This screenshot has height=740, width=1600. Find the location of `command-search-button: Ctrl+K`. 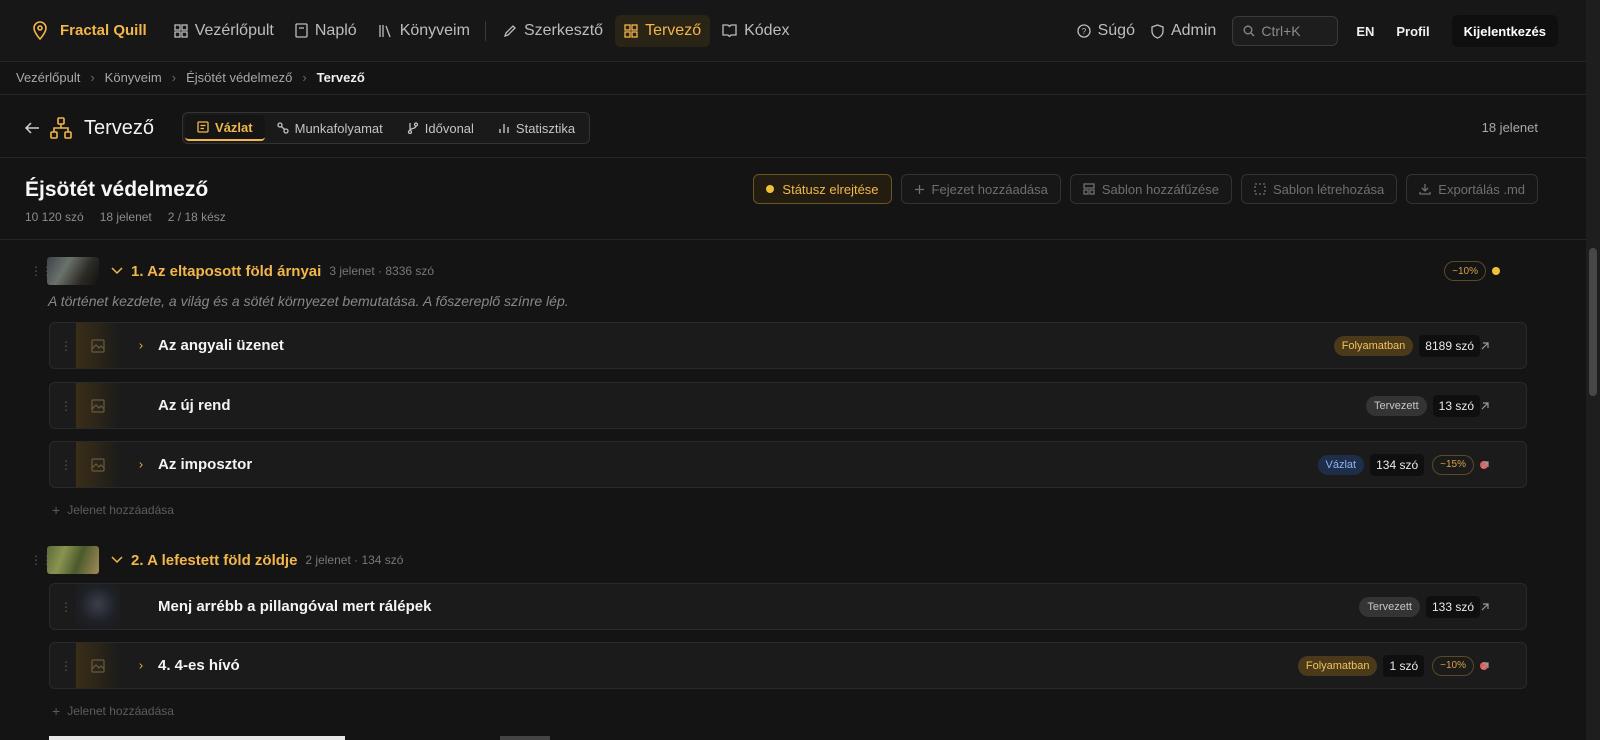

command-search-button: Ctrl+K is located at coordinates (1285, 31).